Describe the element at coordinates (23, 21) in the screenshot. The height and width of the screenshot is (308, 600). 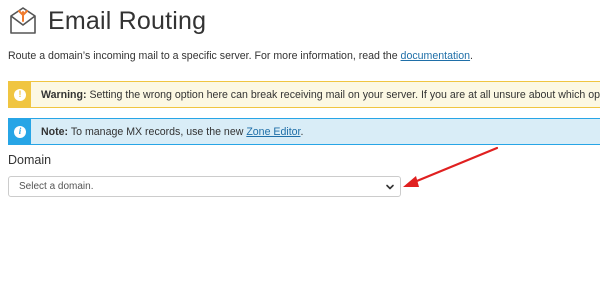
I see `email-routing-icon` at that location.